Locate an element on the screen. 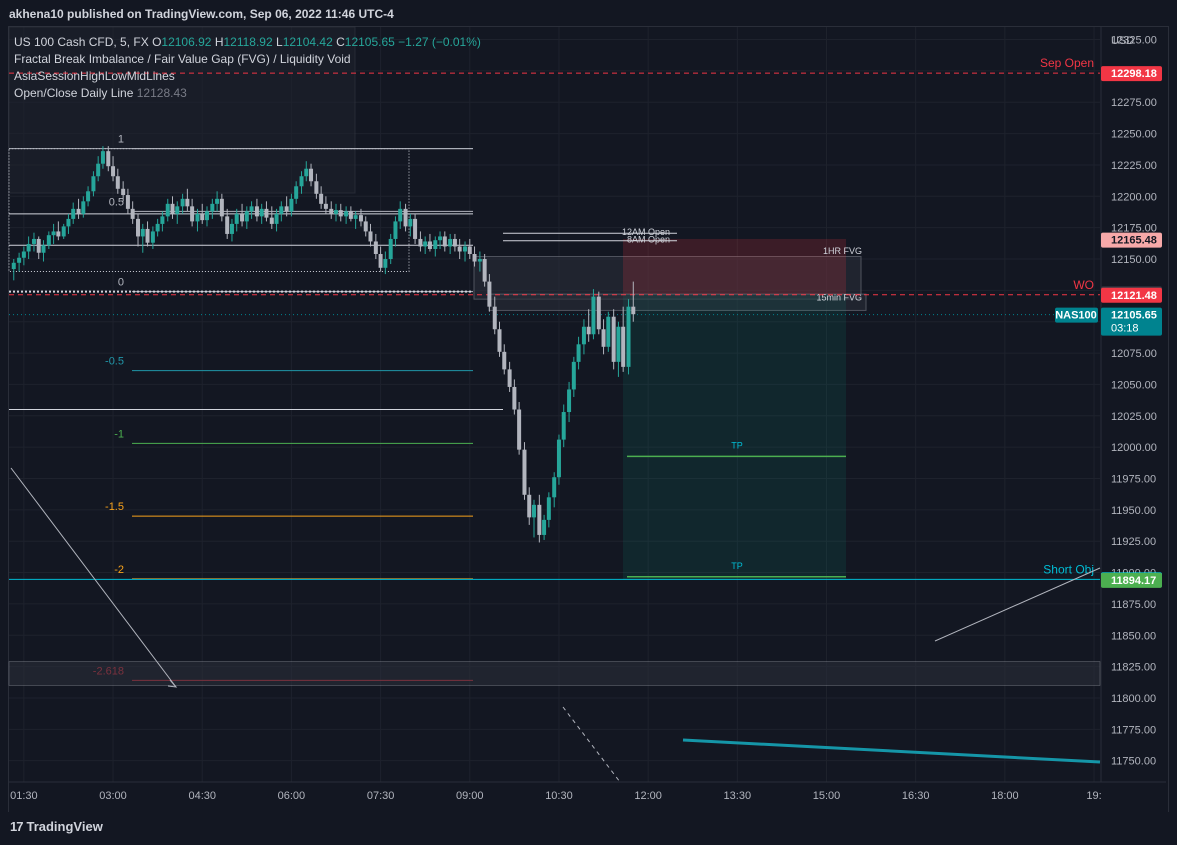 The width and height of the screenshot is (1177, 845). daily-line-label: Open/Close Daily Line is located at coordinates (74, 93).